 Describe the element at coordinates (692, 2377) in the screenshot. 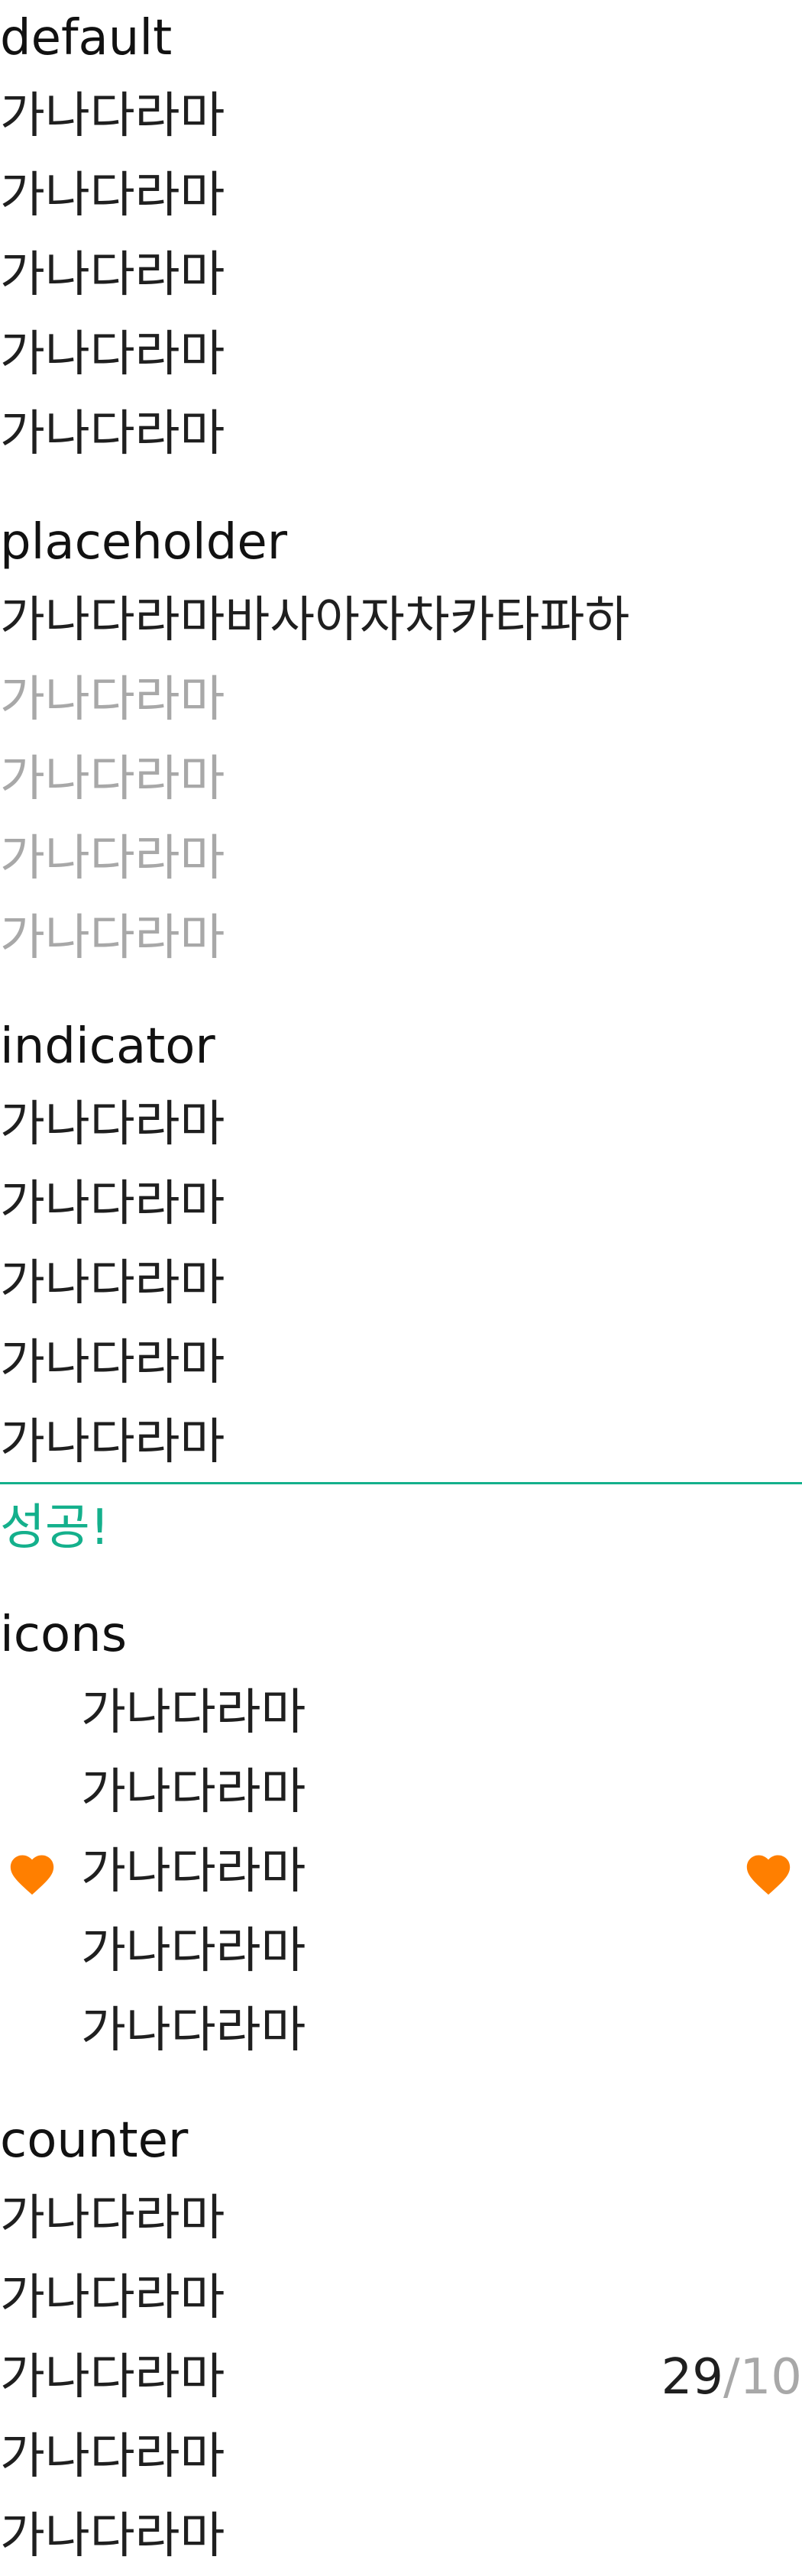

I see `counter-current: 29` at that location.